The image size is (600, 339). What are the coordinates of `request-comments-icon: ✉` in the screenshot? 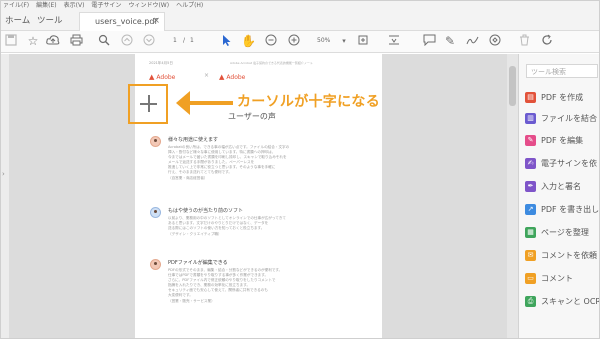 It's located at (530, 255).